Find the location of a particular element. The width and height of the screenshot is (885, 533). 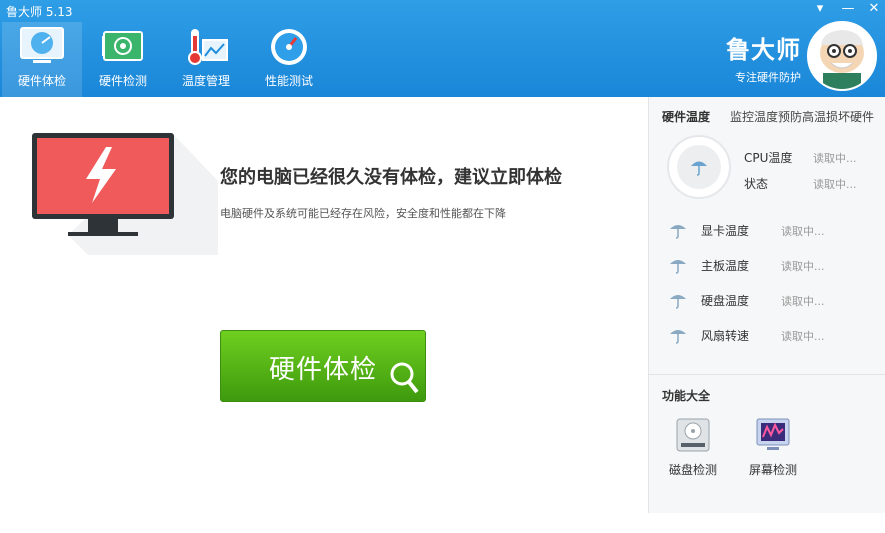

hw-temp-name: 硬盘温度 is located at coordinates (725, 301).